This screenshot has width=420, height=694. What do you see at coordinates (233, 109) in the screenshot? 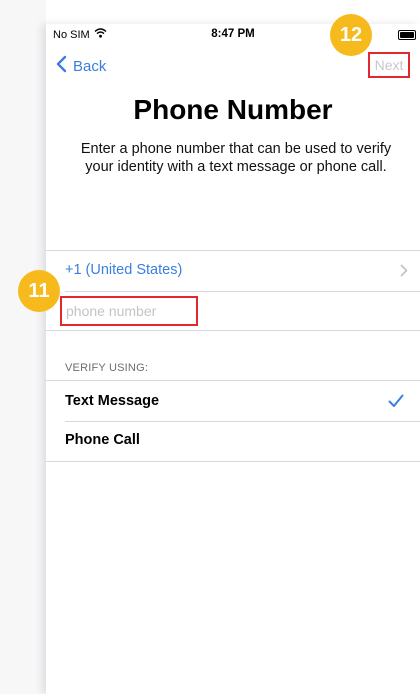
I see `page-title: Phone Number` at bounding box center [233, 109].